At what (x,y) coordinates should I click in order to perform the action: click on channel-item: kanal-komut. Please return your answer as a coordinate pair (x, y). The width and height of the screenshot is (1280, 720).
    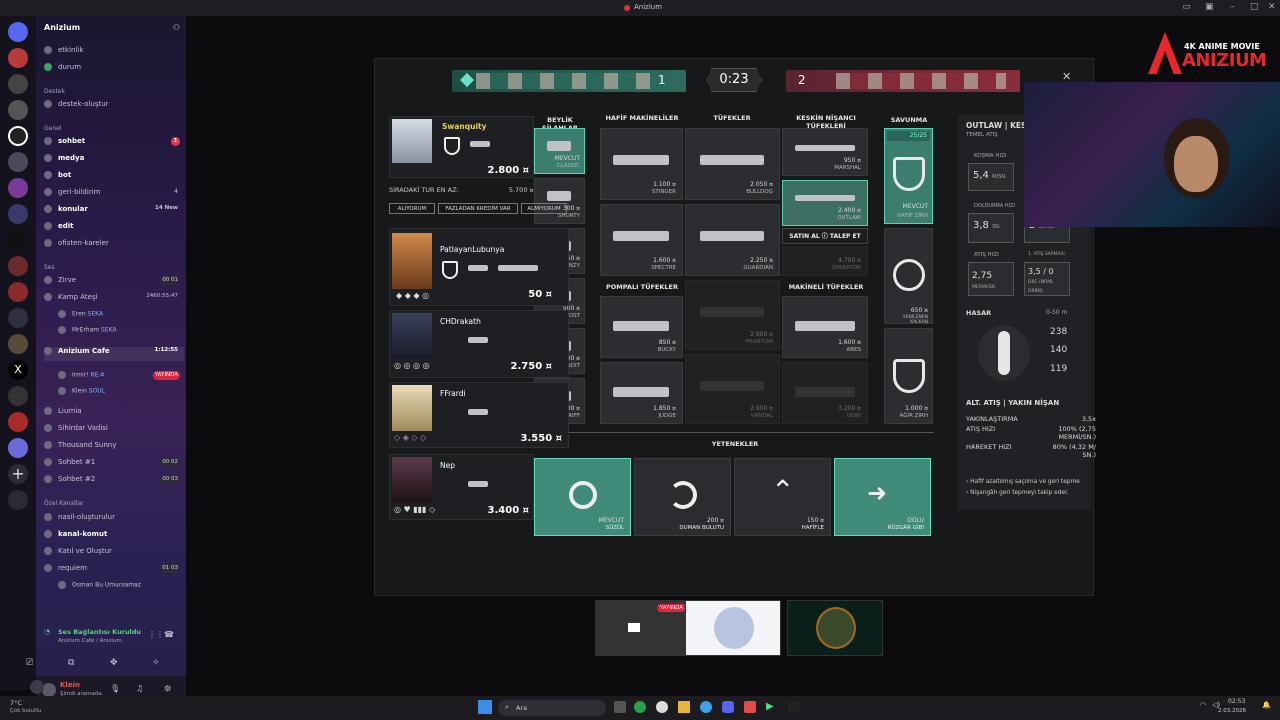
    Looking at the image, I should click on (114, 537).